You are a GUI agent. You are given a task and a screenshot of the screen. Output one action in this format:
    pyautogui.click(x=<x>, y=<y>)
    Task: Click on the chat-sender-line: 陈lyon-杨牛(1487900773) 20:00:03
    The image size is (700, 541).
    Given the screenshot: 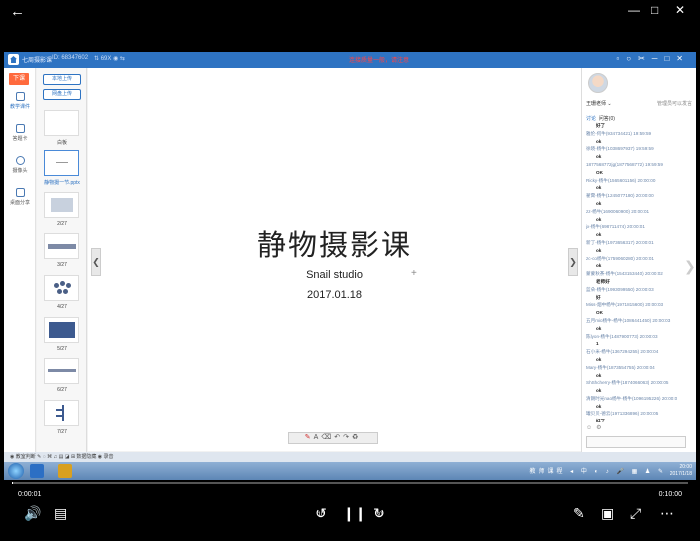 What is the action you would take?
    pyautogui.click(x=622, y=336)
    